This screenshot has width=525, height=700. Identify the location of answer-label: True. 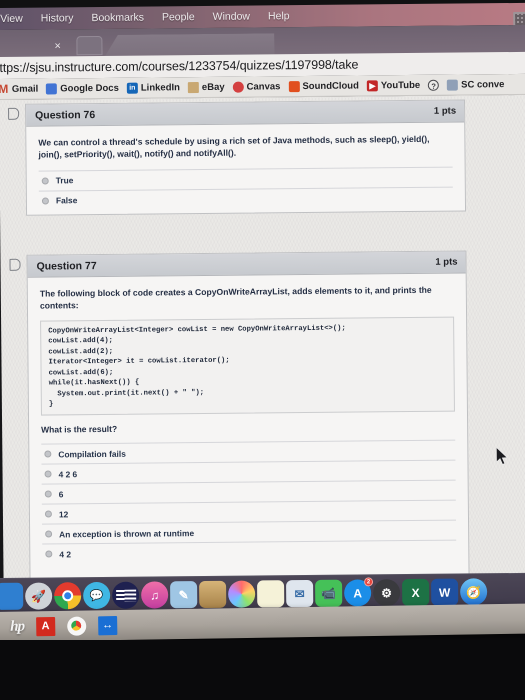
(64, 180).